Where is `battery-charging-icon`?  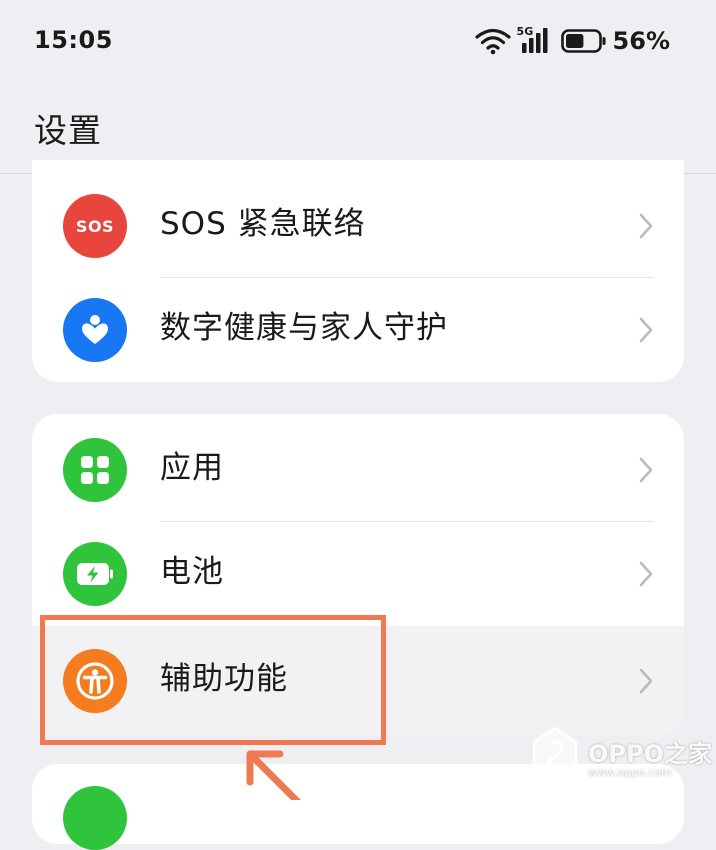 battery-charging-icon is located at coordinates (95, 574).